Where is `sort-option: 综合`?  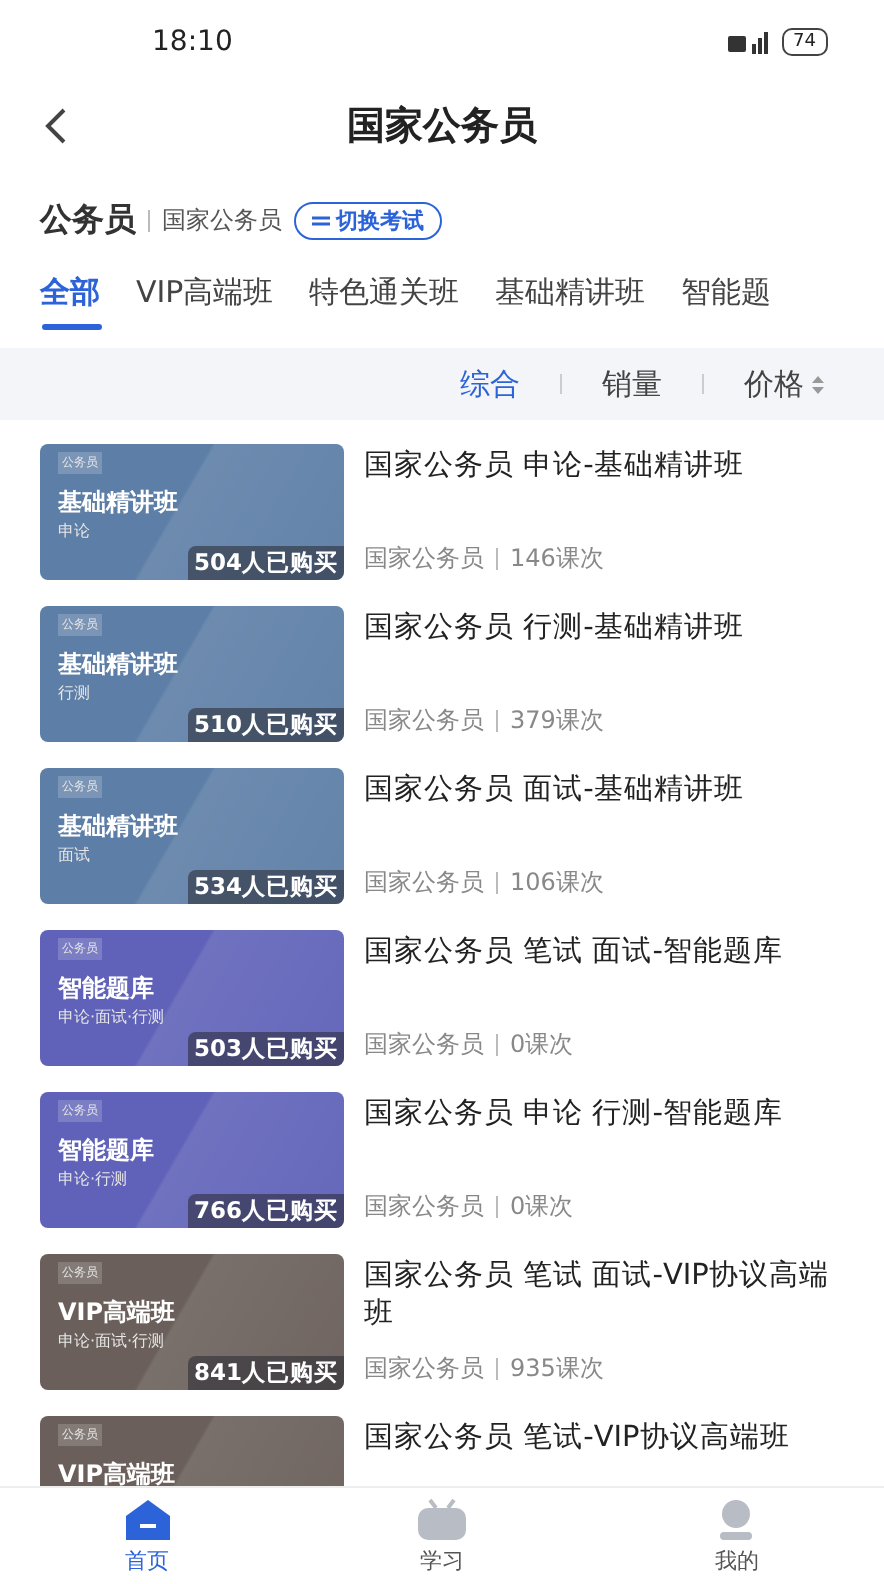 sort-option: 综合 is located at coordinates (490, 384).